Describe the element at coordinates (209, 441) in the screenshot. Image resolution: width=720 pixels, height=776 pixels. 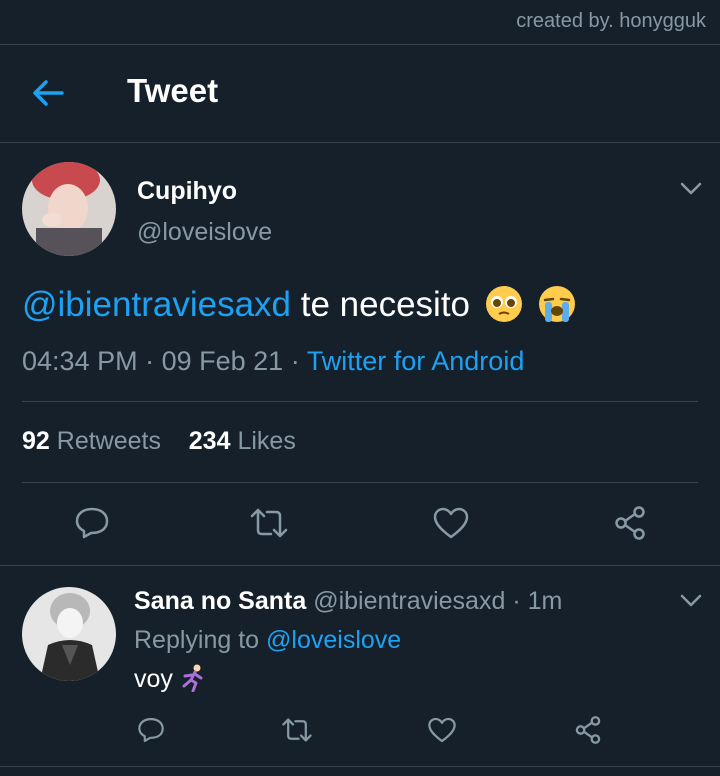
I see `likes-count: 234` at that location.